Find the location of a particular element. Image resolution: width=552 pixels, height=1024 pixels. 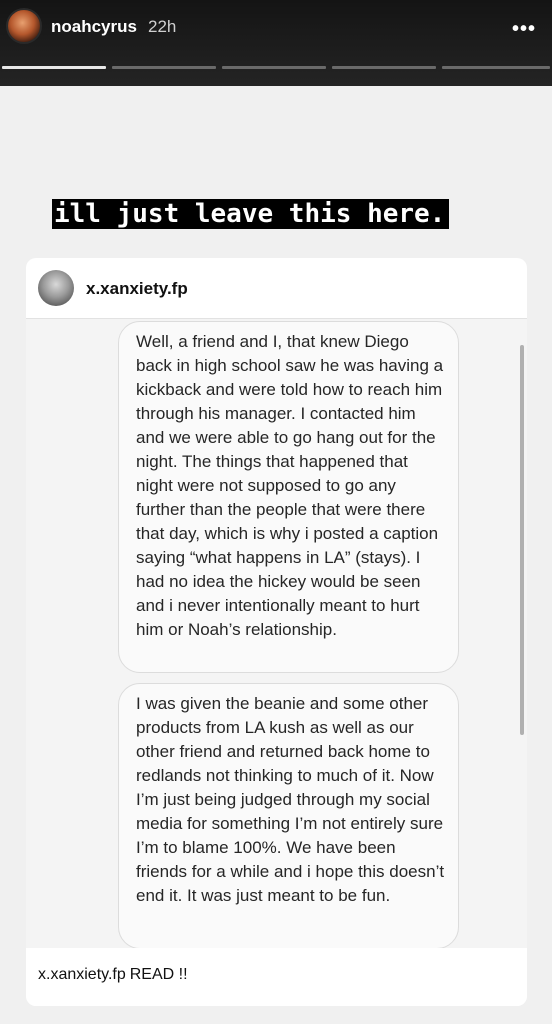

post-username: x.xanxiety.fp is located at coordinates (137, 289).